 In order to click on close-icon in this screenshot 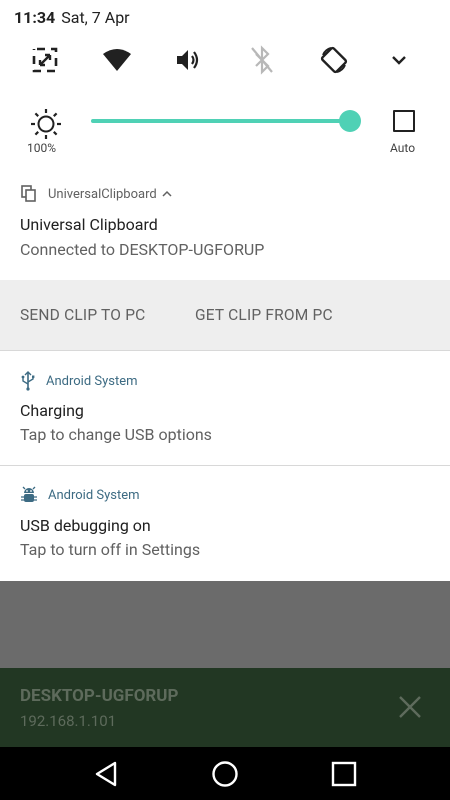, I will do `click(410, 707)`.